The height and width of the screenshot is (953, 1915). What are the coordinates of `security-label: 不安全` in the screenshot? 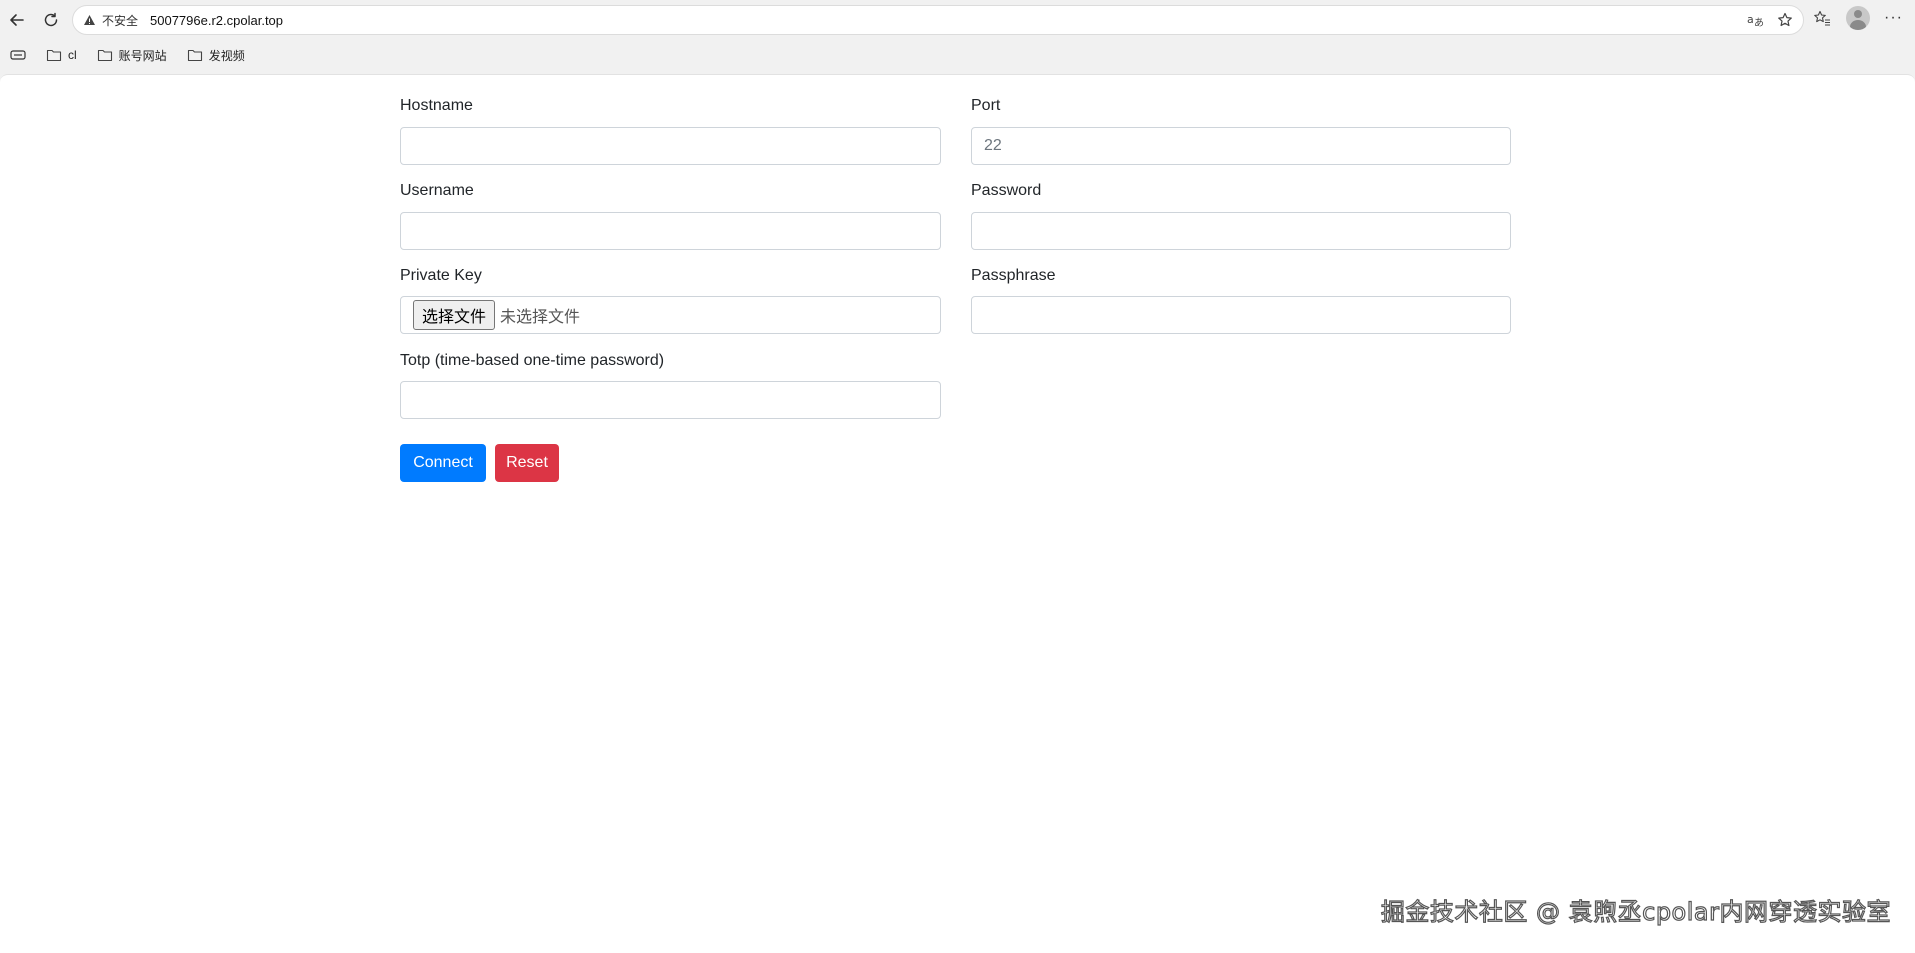 It's located at (120, 20).